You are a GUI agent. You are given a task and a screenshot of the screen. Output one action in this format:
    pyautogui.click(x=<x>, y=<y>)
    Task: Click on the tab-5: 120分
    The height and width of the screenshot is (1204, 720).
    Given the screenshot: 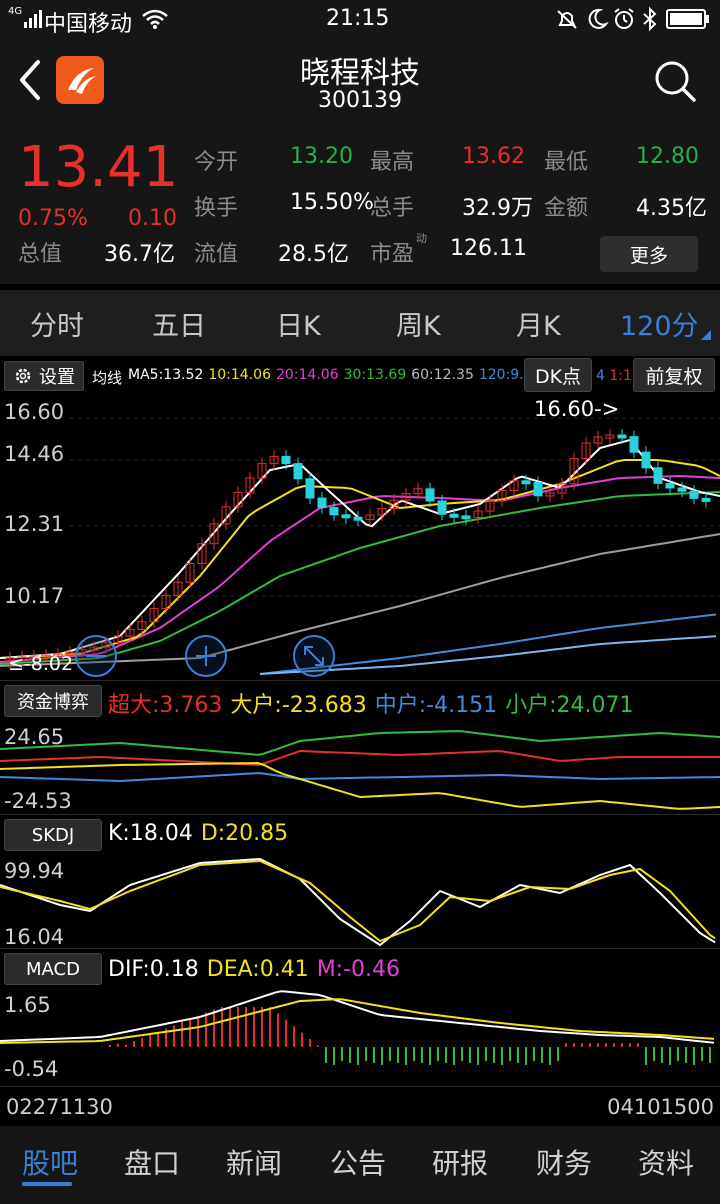 What is the action you would take?
    pyautogui.click(x=659, y=323)
    